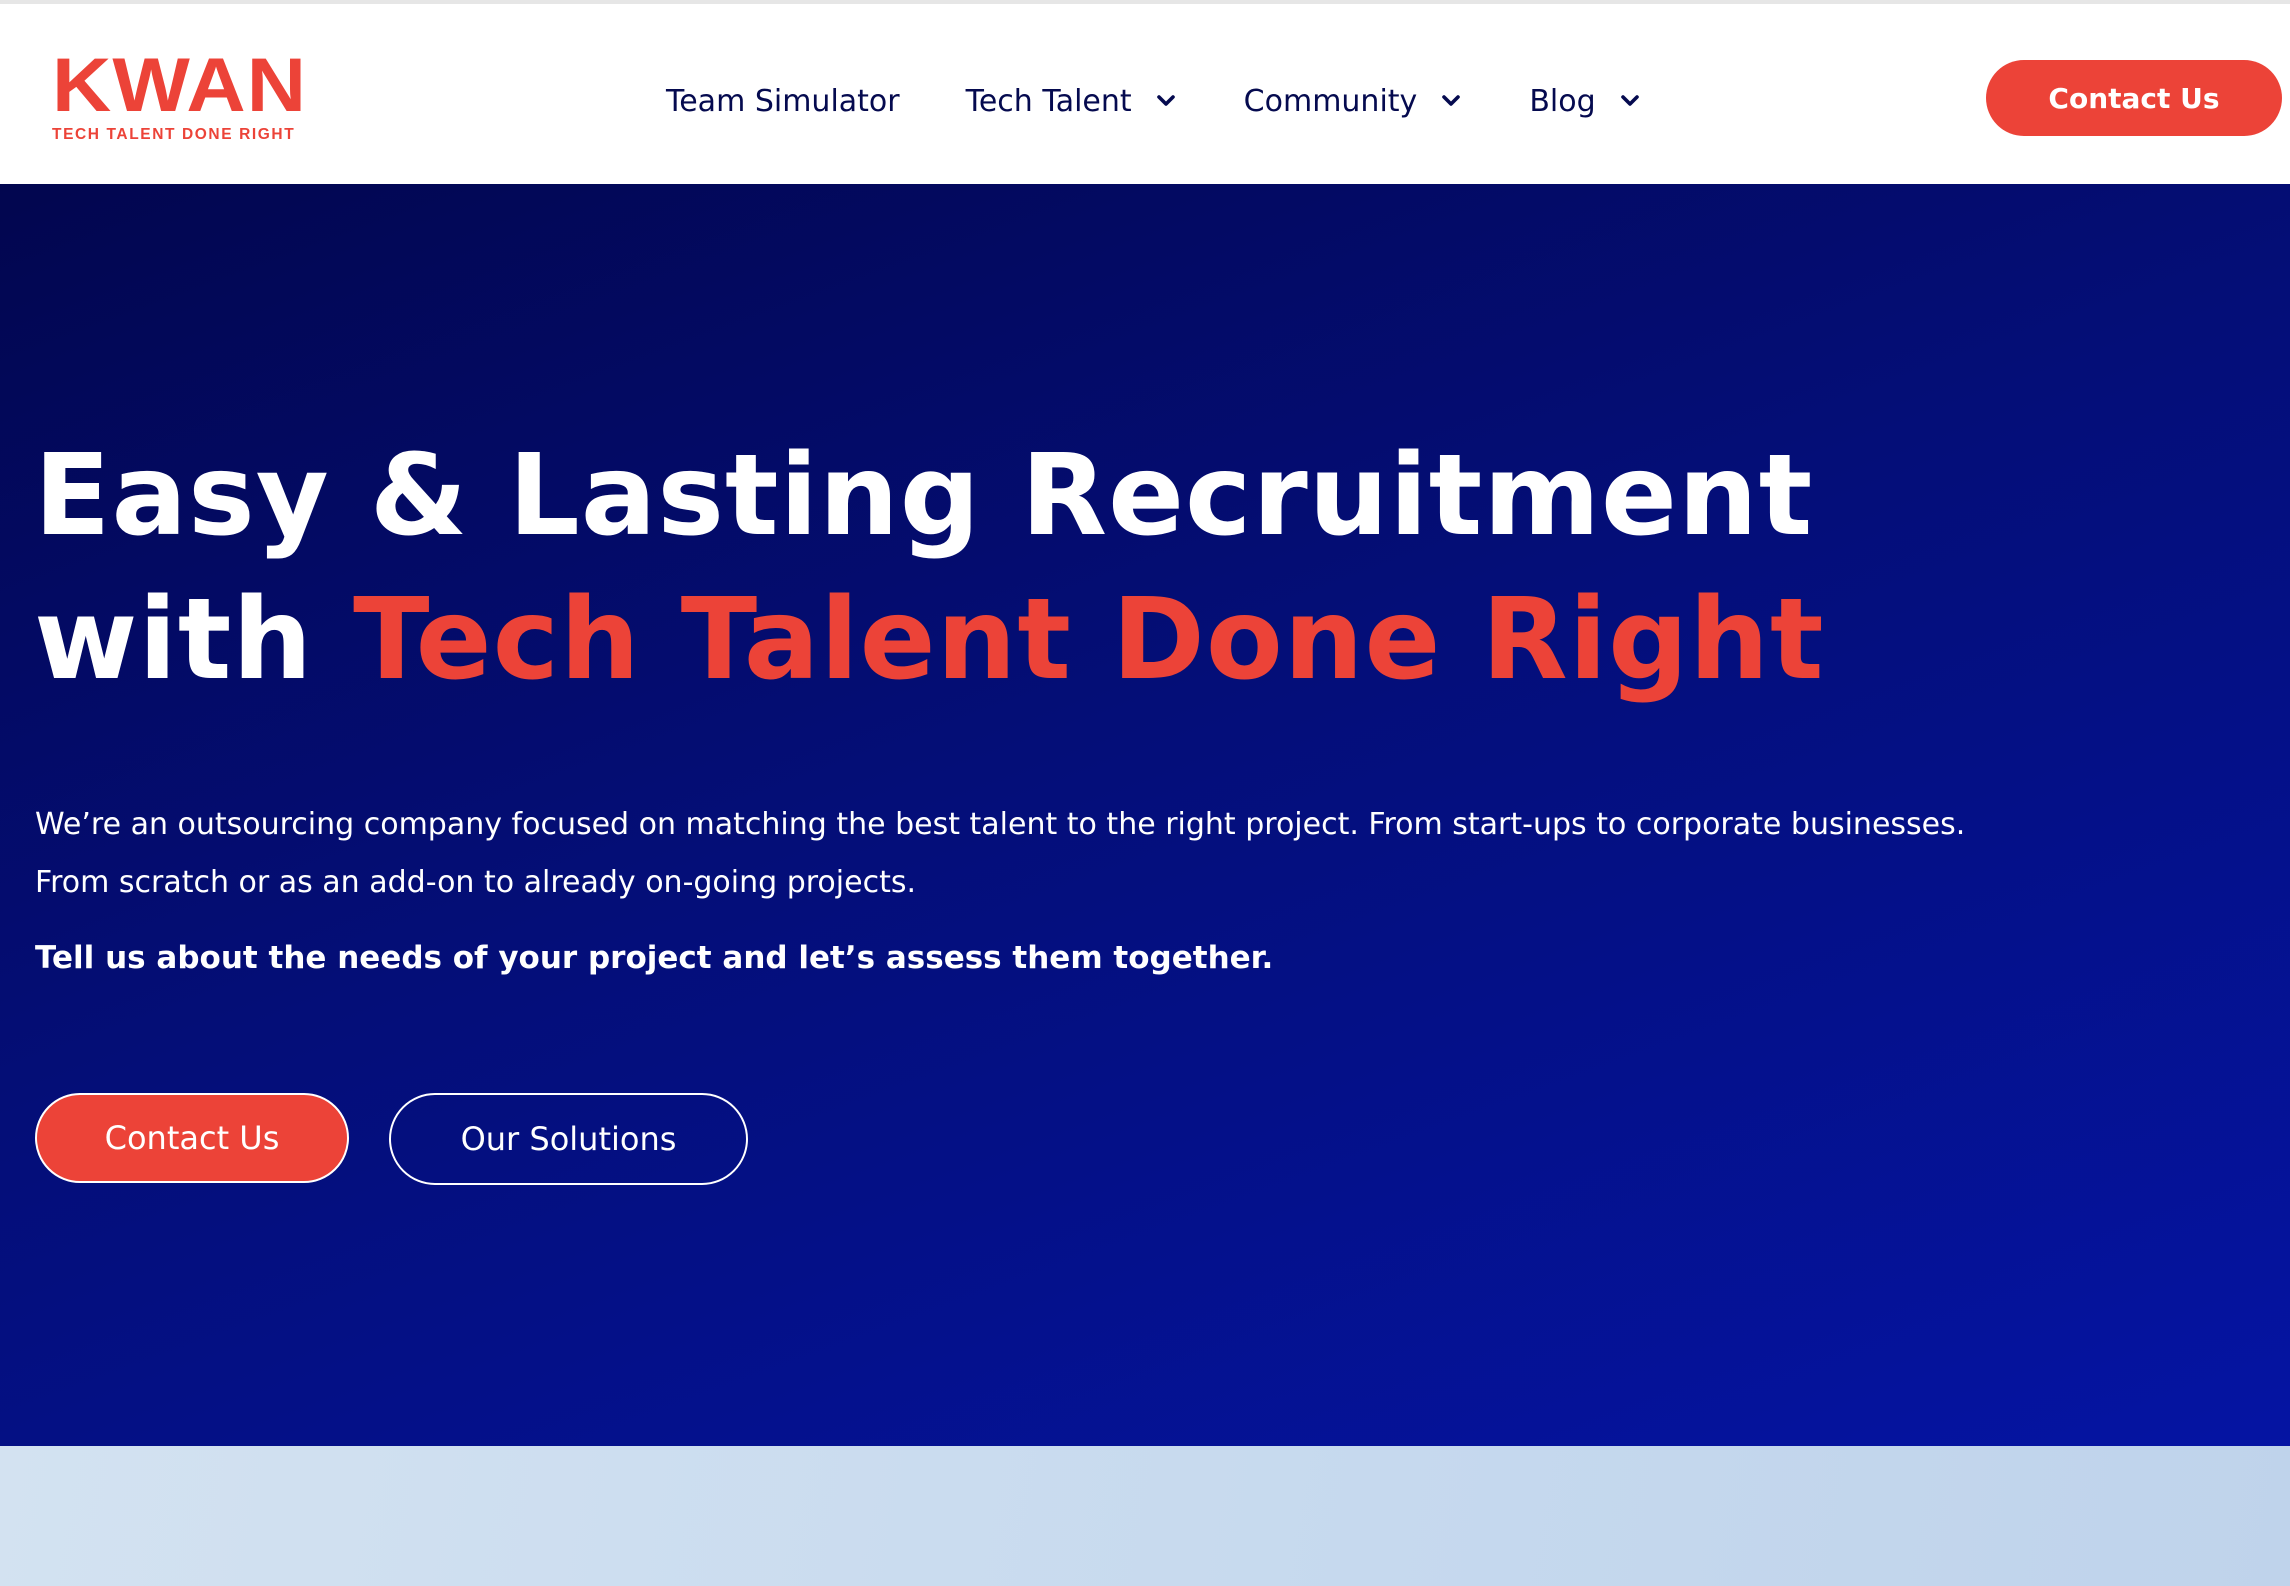 Image resolution: width=2290 pixels, height=1586 pixels. What do you see at coordinates (194, 640) in the screenshot?
I see `hero-title-prefix: with` at bounding box center [194, 640].